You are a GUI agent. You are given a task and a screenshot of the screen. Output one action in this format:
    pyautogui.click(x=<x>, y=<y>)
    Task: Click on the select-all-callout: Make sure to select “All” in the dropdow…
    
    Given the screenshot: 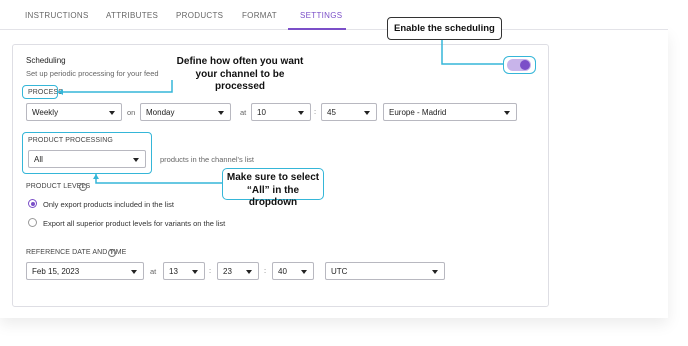 What is the action you would take?
    pyautogui.click(x=273, y=188)
    